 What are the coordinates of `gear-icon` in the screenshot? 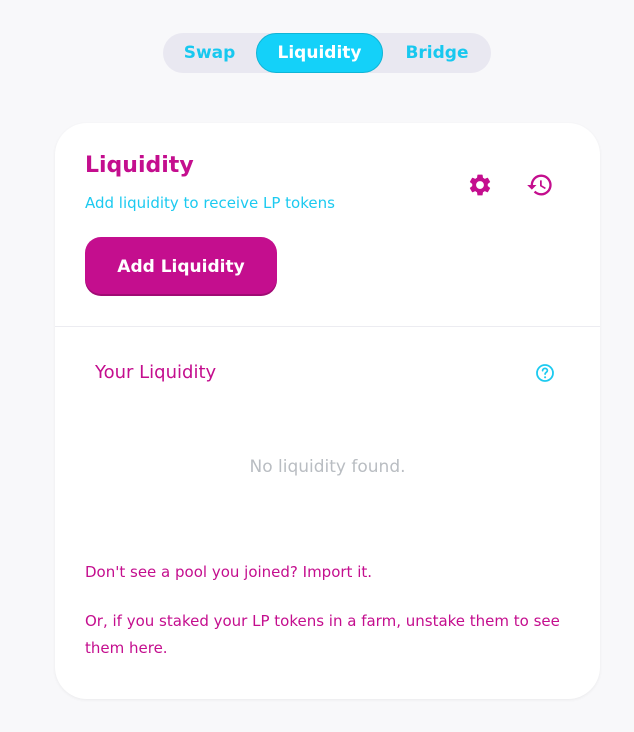 It's located at (480, 185).